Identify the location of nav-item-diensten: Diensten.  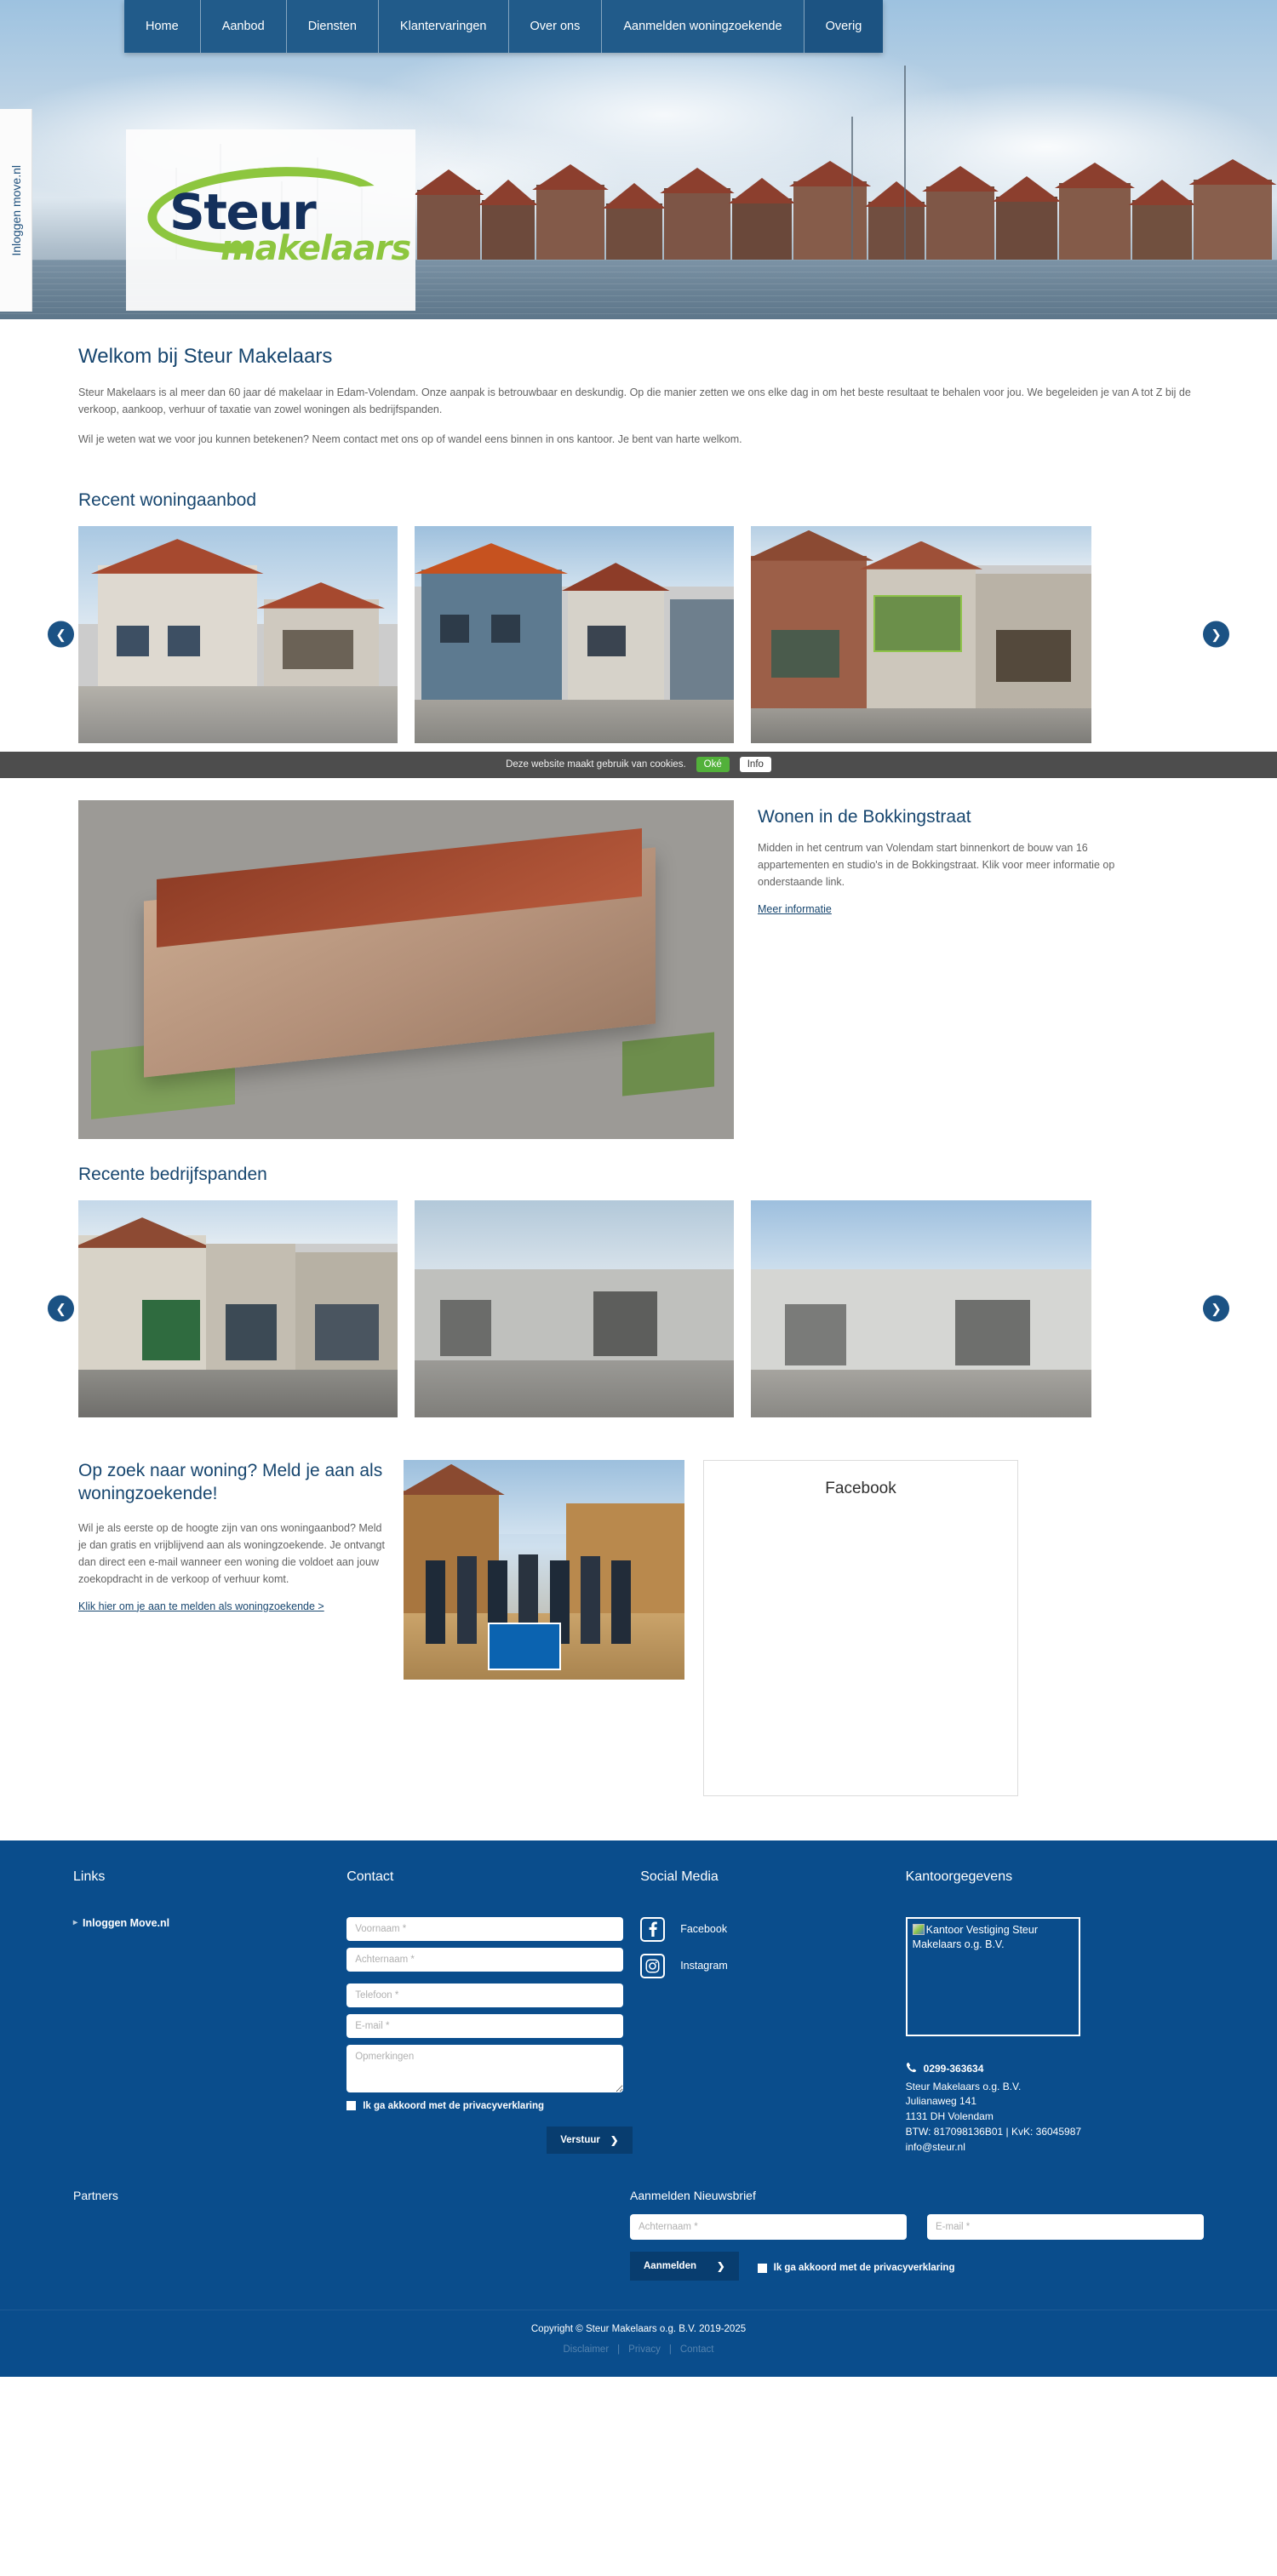
(332, 27).